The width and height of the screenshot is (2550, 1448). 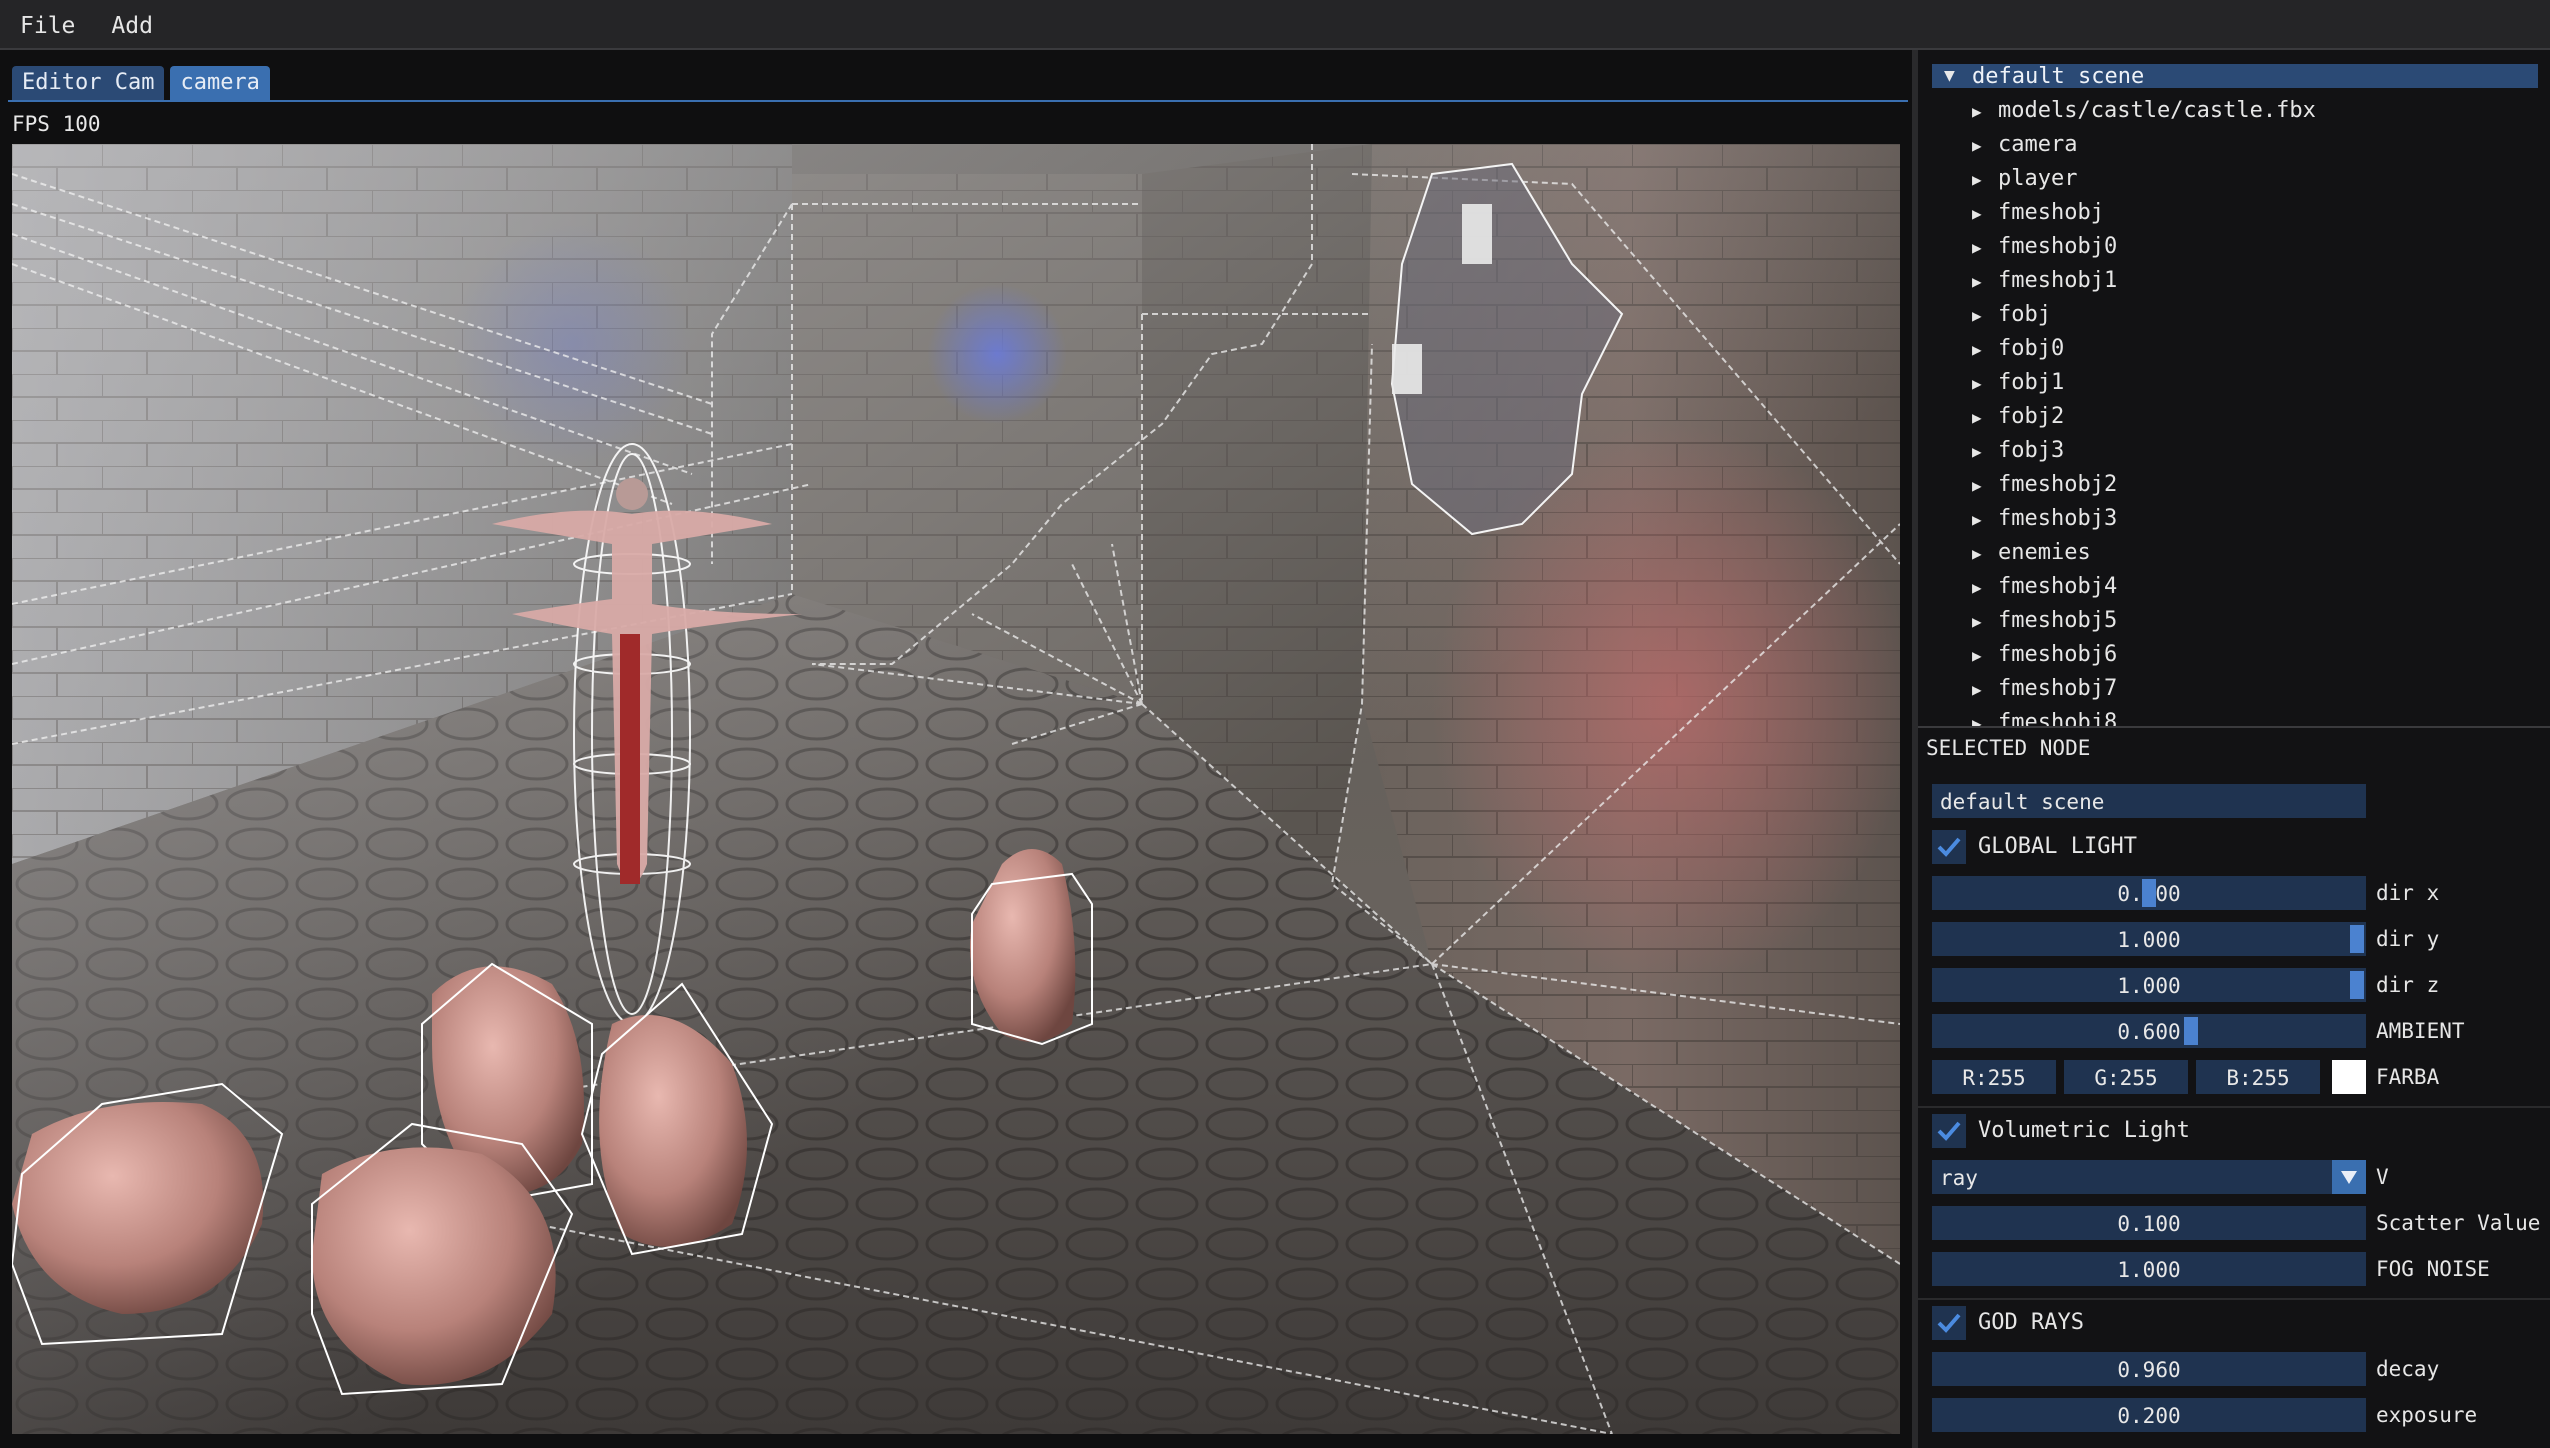 I want to click on tree-item: ▶ fobj1, so click(x=2018, y=383).